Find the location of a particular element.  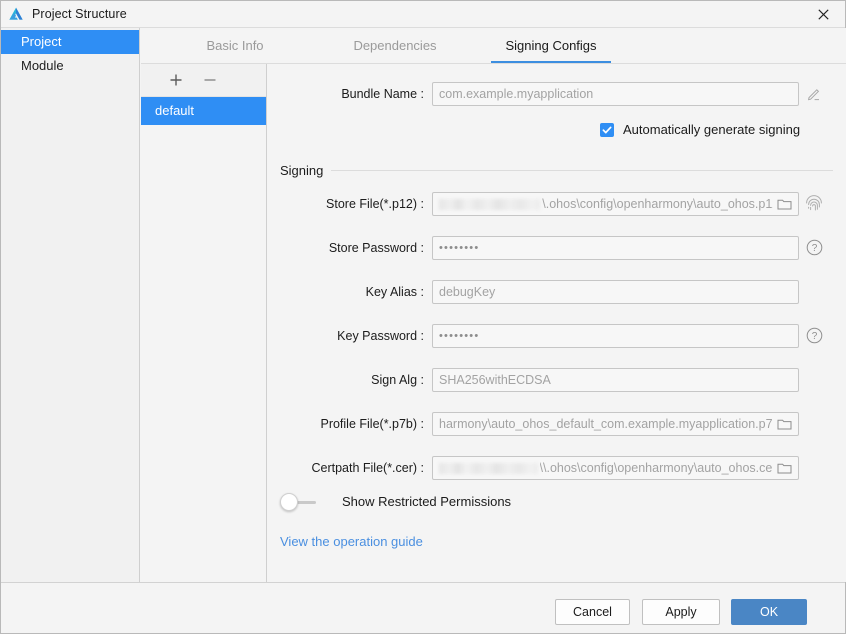

close-icon is located at coordinates (823, 14).